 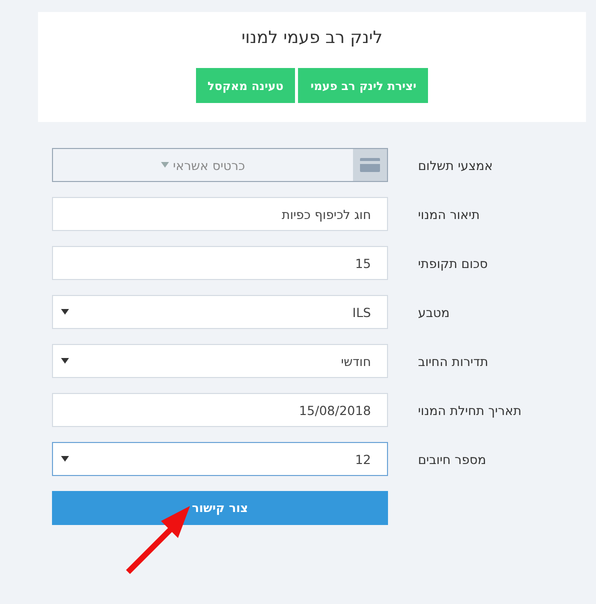 What do you see at coordinates (453, 263) in the screenshot?
I see `field-label: סכום תקופתי` at bounding box center [453, 263].